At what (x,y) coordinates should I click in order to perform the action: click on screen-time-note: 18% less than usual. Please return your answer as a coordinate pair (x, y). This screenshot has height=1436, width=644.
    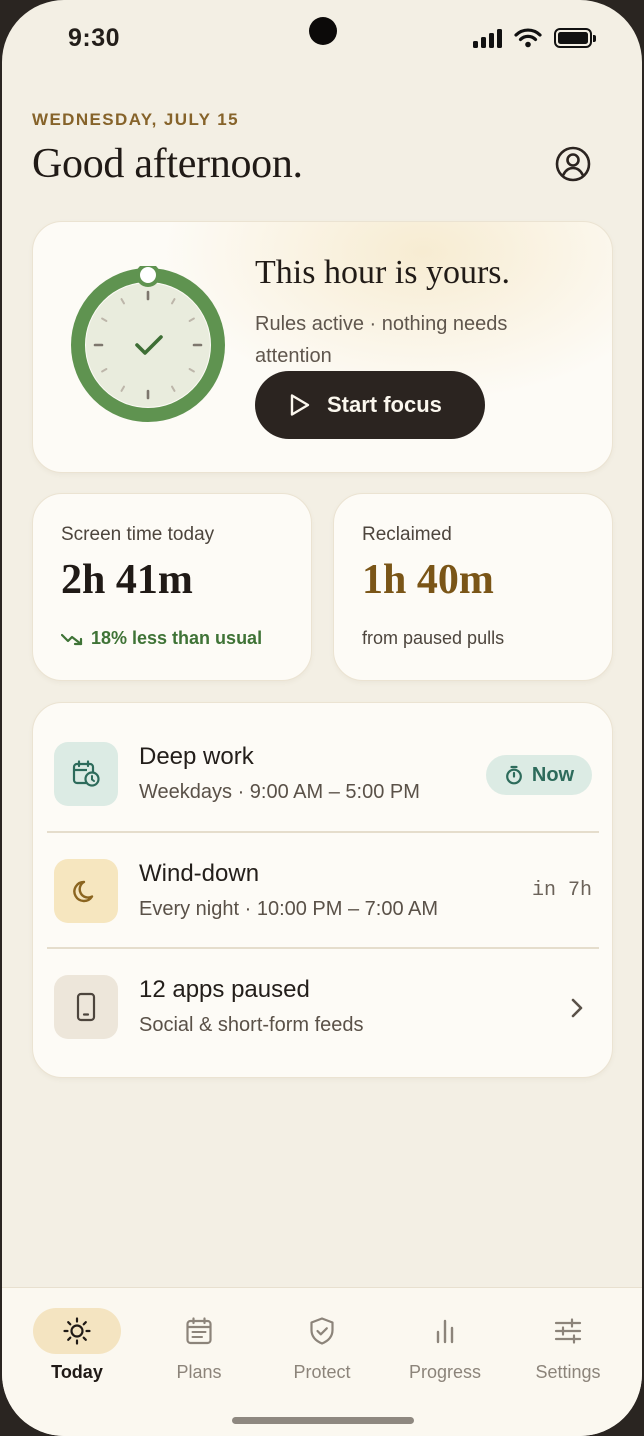
    Looking at the image, I should click on (177, 638).